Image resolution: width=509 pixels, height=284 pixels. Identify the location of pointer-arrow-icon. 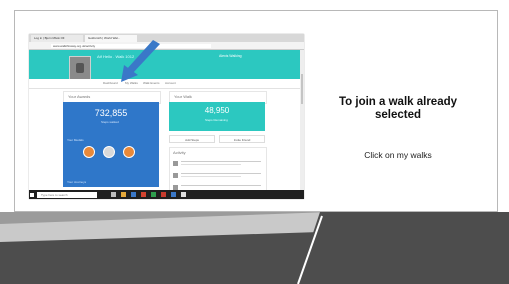
(140, 61).